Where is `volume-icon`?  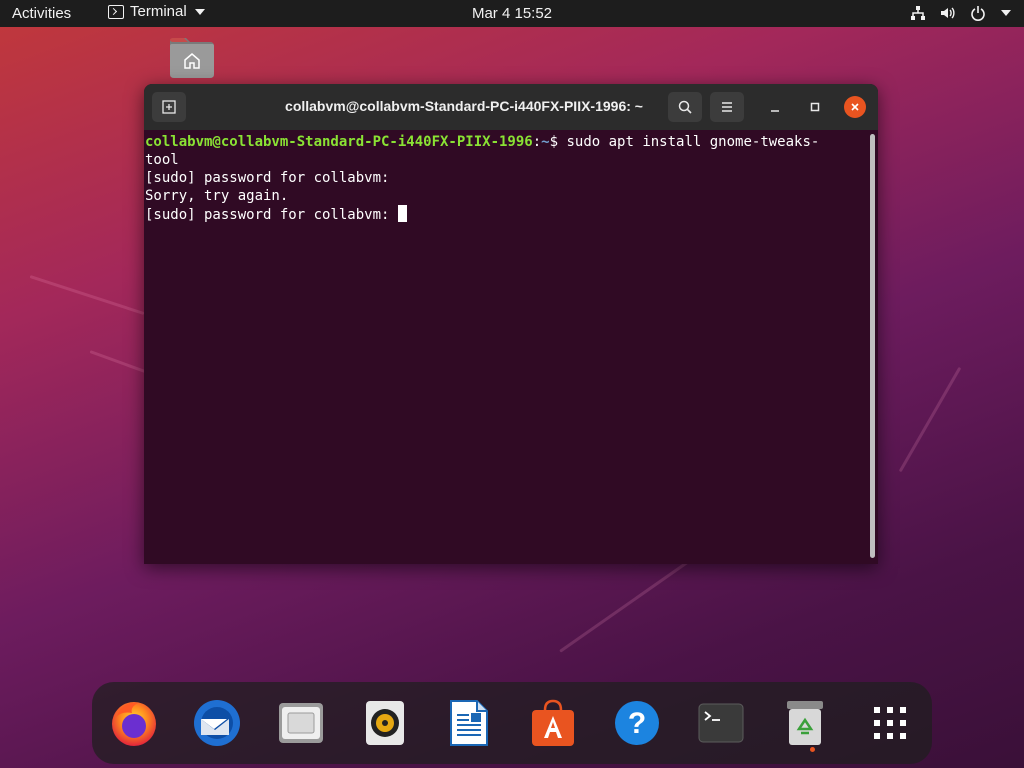
volume-icon is located at coordinates (948, 13).